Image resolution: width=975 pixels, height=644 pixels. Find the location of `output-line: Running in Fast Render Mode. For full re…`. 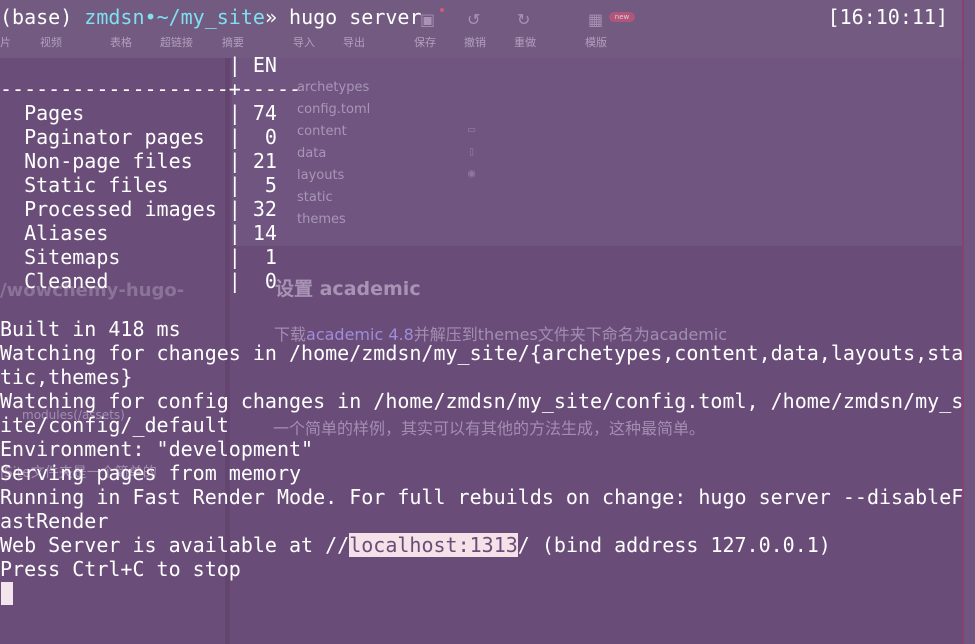

output-line: Running in Fast Render Mode. For full re… is located at coordinates (482, 497).